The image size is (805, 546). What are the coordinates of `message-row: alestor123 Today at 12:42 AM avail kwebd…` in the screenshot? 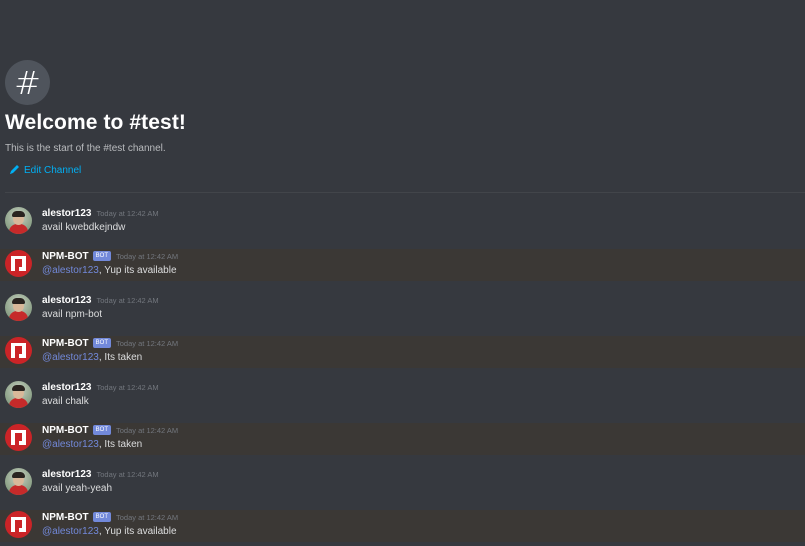 It's located at (402, 222).